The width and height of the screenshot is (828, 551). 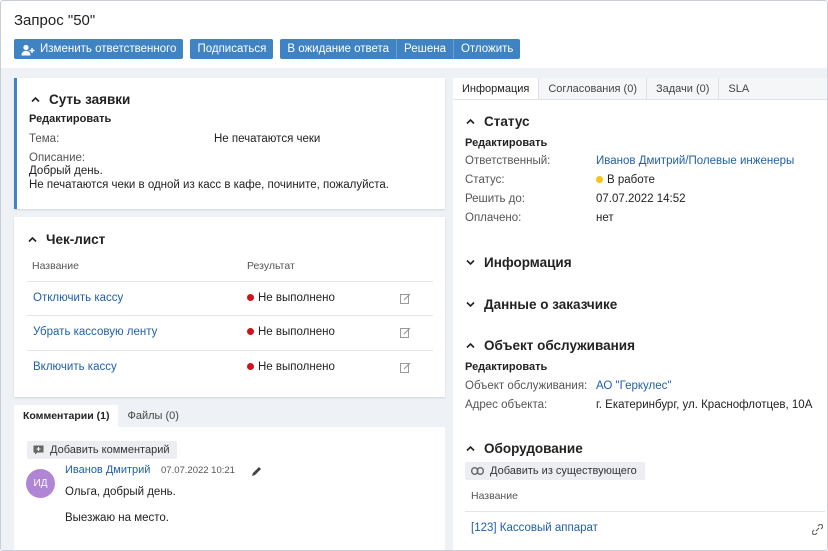 I want to click on change-assignee-label: Изменить ответственного, so click(x=108, y=49).